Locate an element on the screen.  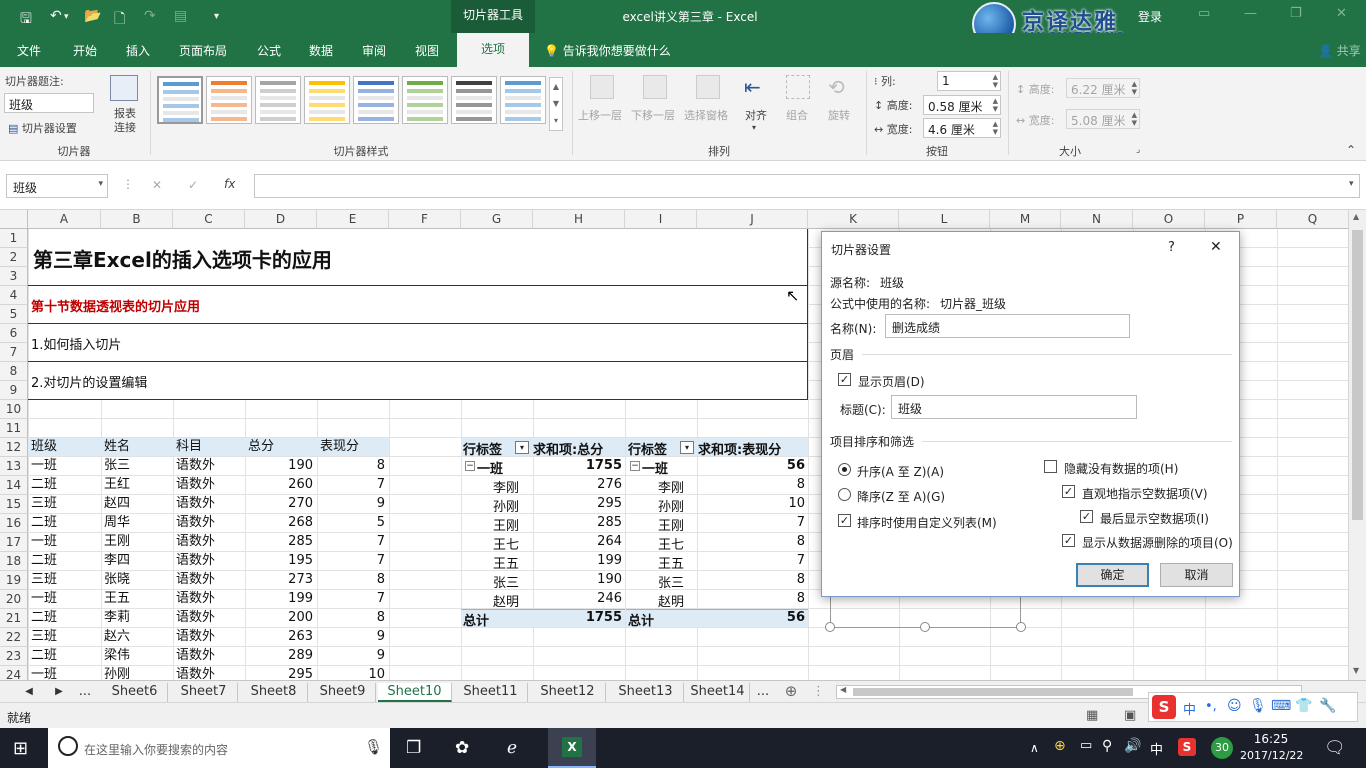
page-layout-view-icon: ▣ is located at coordinates (1130, 715).